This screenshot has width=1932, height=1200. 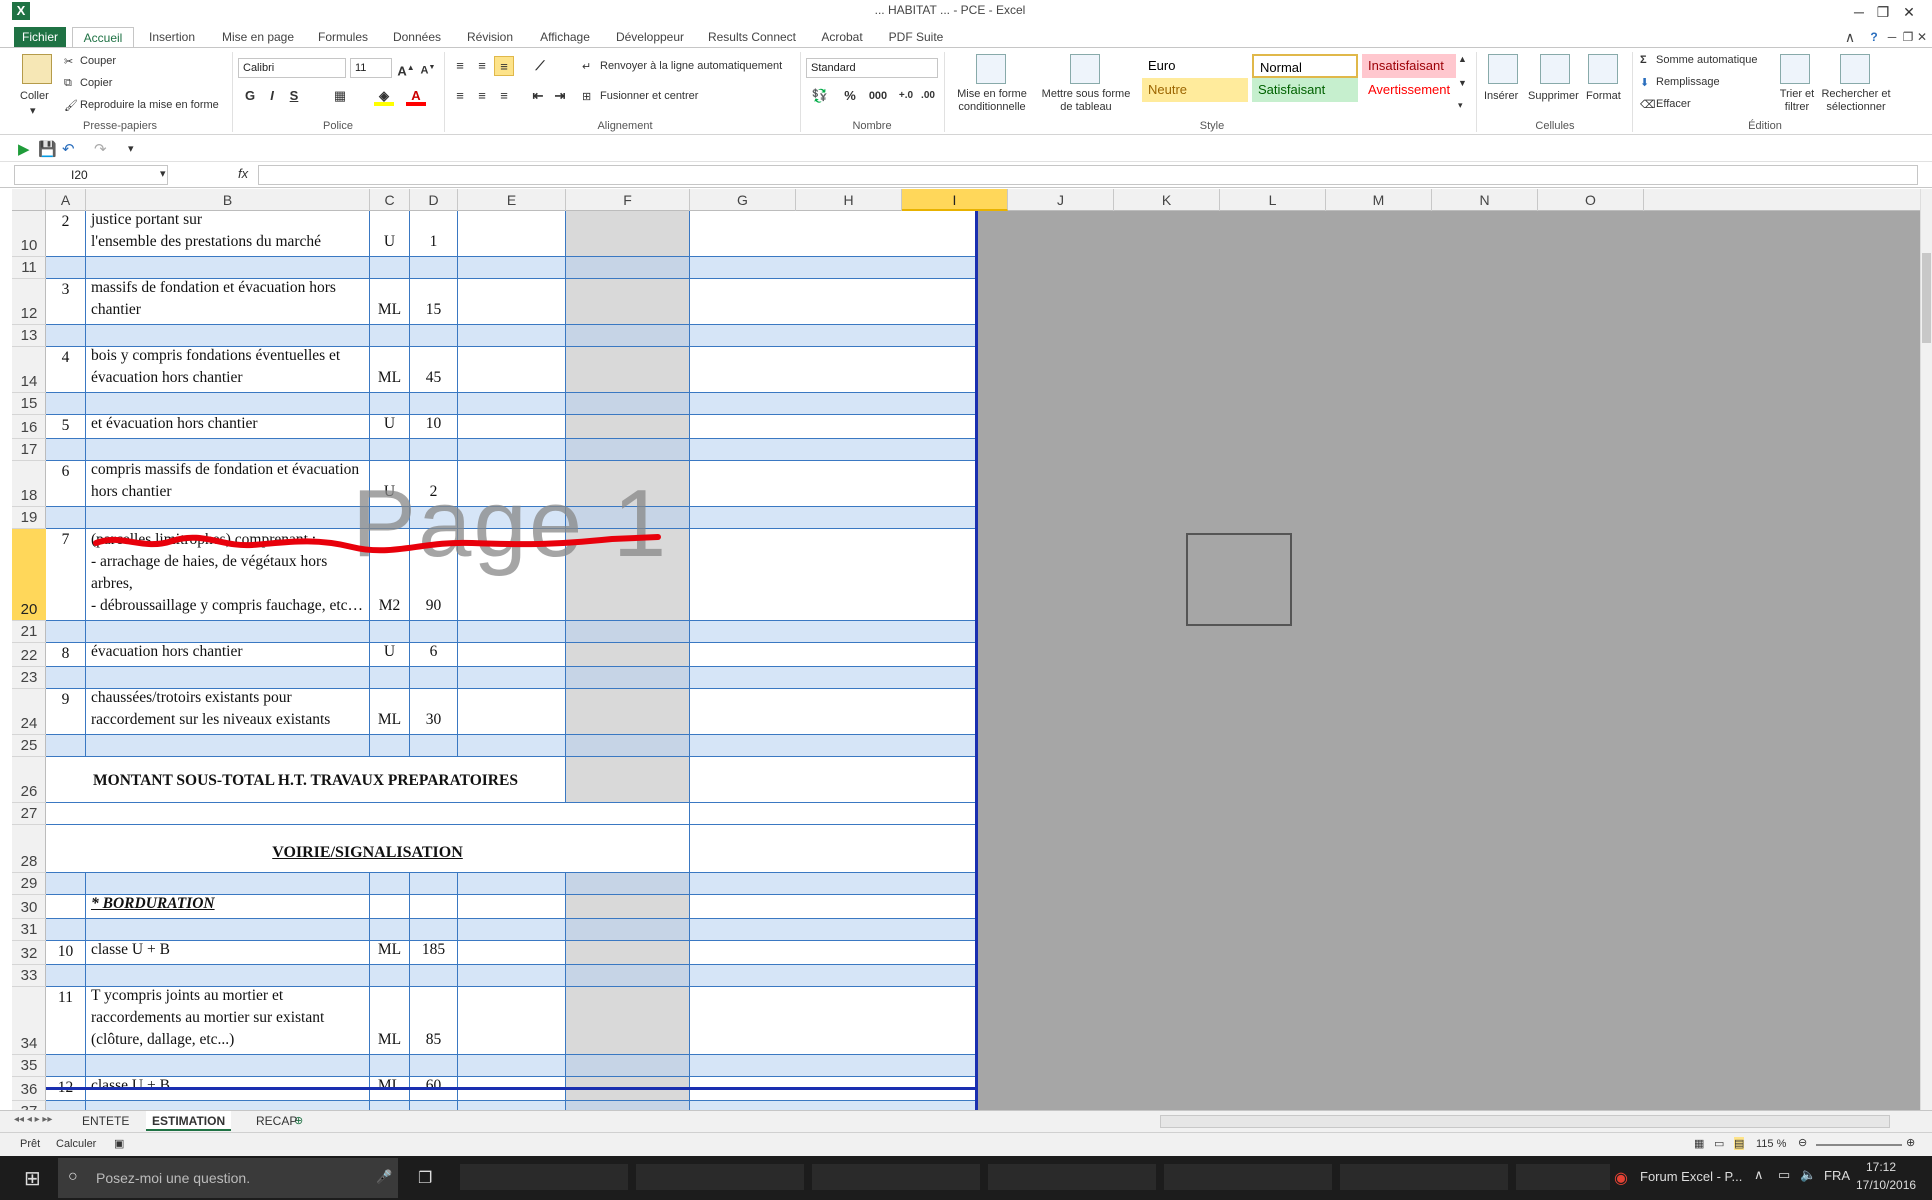 What do you see at coordinates (1621, 1178) in the screenshot?
I see `chrome-icon: ◉` at bounding box center [1621, 1178].